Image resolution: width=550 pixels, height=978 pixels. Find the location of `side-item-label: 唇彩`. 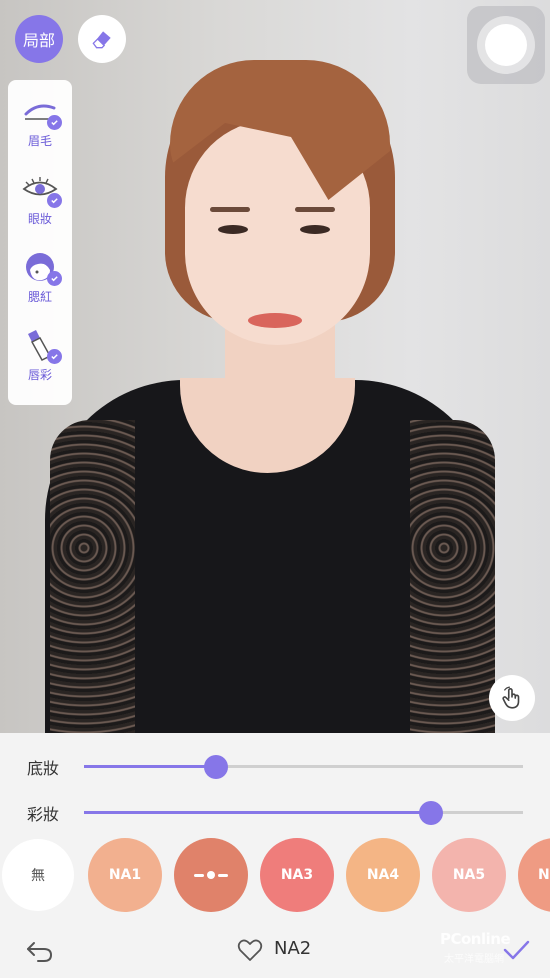

side-item-label: 唇彩 is located at coordinates (39, 375).